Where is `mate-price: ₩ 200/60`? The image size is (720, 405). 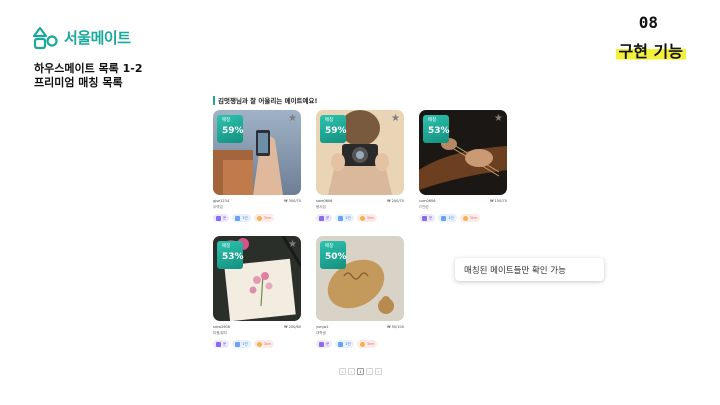
mate-price: ₩ 200/60 is located at coordinates (292, 327).